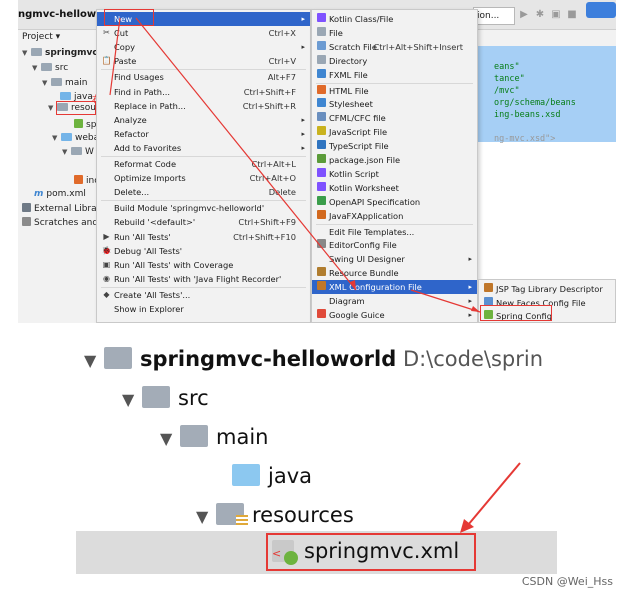  I want to click on annotation-arrow, so click(490, 497).